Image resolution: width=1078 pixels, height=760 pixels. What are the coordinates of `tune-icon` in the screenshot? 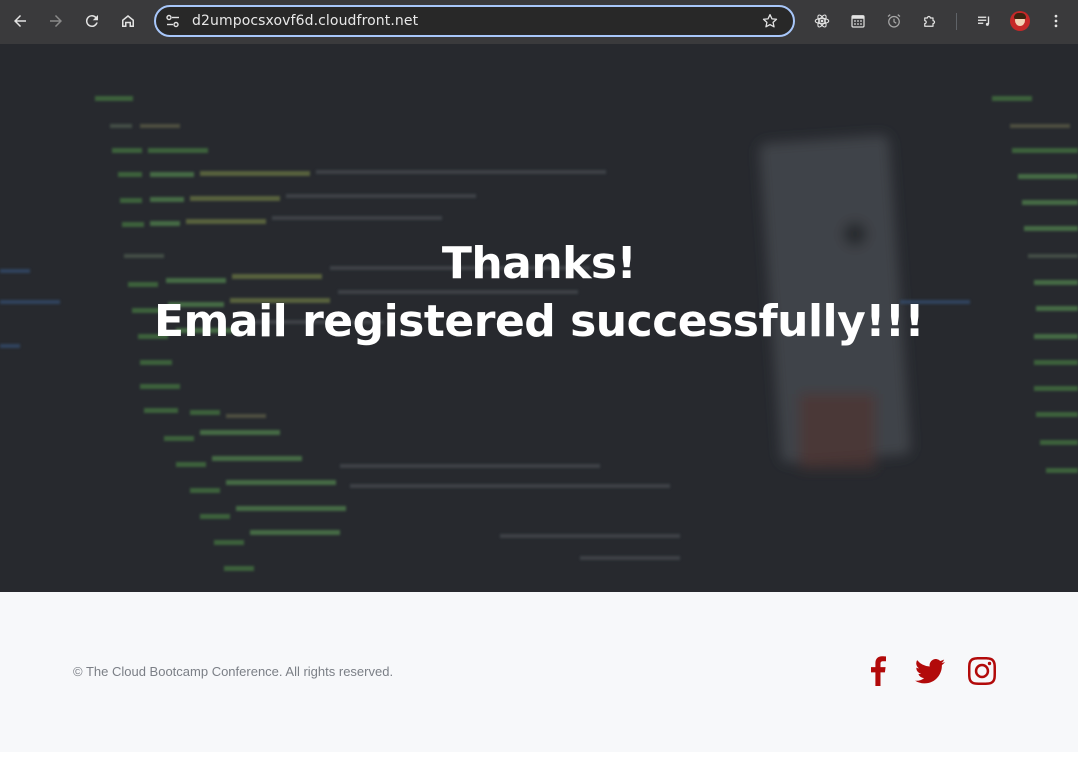 It's located at (173, 21).